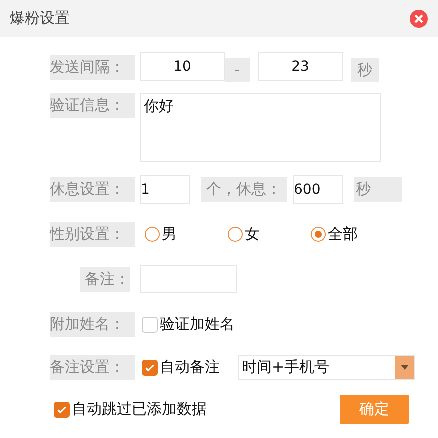 Image resolution: width=438 pixels, height=438 pixels. Describe the element at coordinates (318, 189) in the screenshot. I see `input-field: 600` at that location.